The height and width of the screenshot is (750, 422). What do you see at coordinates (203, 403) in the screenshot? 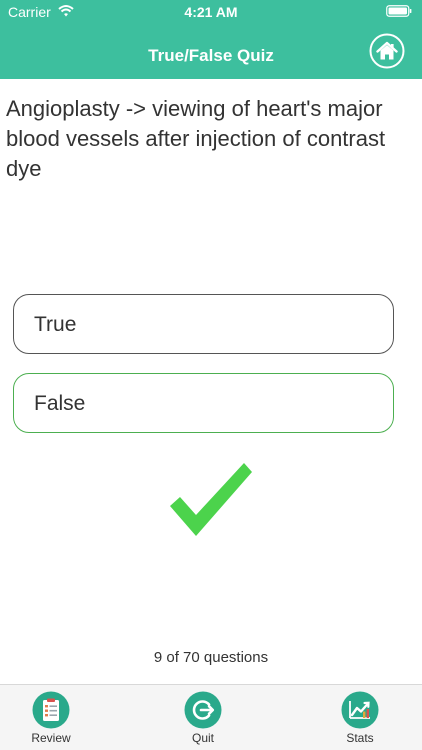
I see `false-option-button: False` at bounding box center [203, 403].